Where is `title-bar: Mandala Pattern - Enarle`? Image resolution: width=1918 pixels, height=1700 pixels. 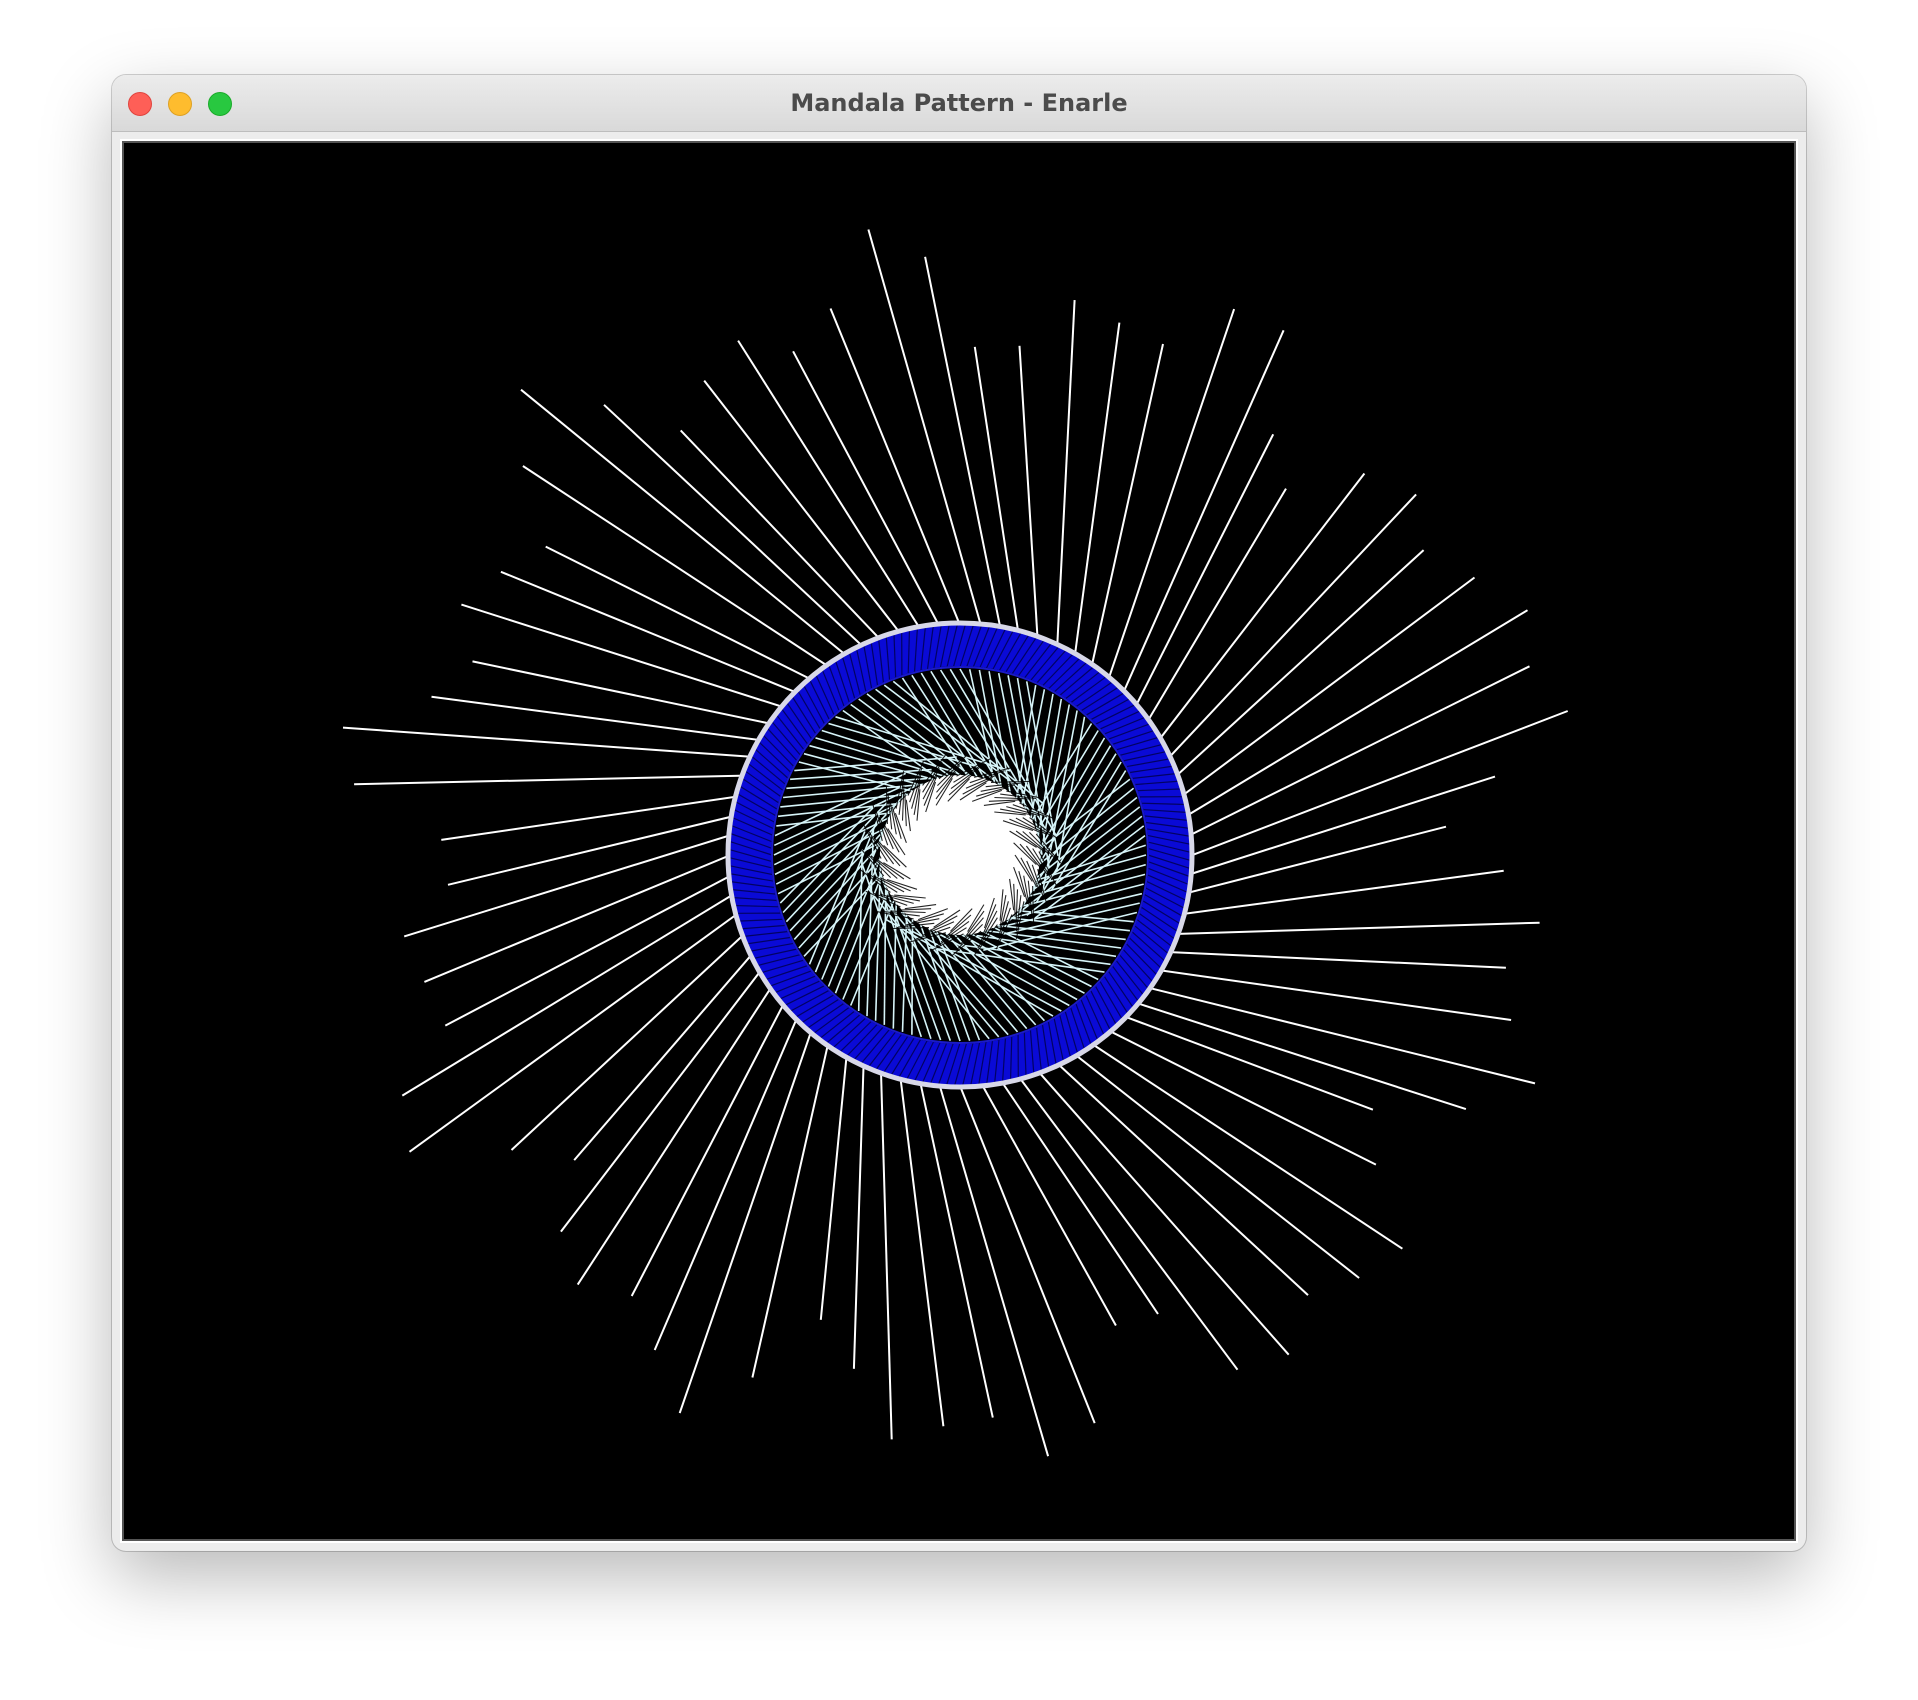
title-bar: Mandala Pattern - Enarle is located at coordinates (959, 103).